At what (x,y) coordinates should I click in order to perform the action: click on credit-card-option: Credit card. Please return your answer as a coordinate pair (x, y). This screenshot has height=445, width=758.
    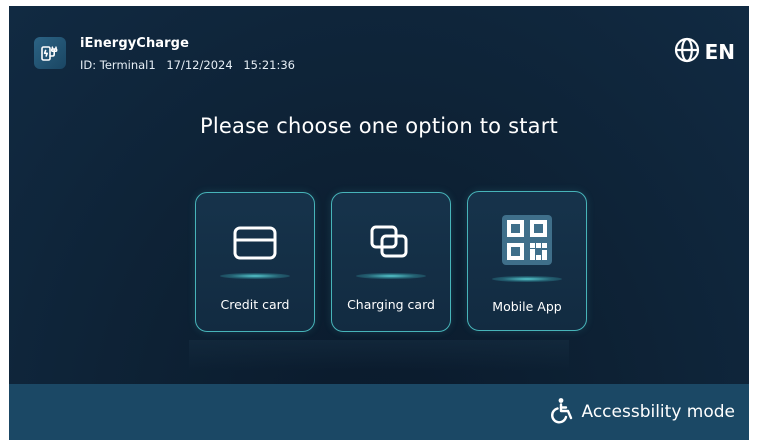
    Looking at the image, I should click on (255, 262).